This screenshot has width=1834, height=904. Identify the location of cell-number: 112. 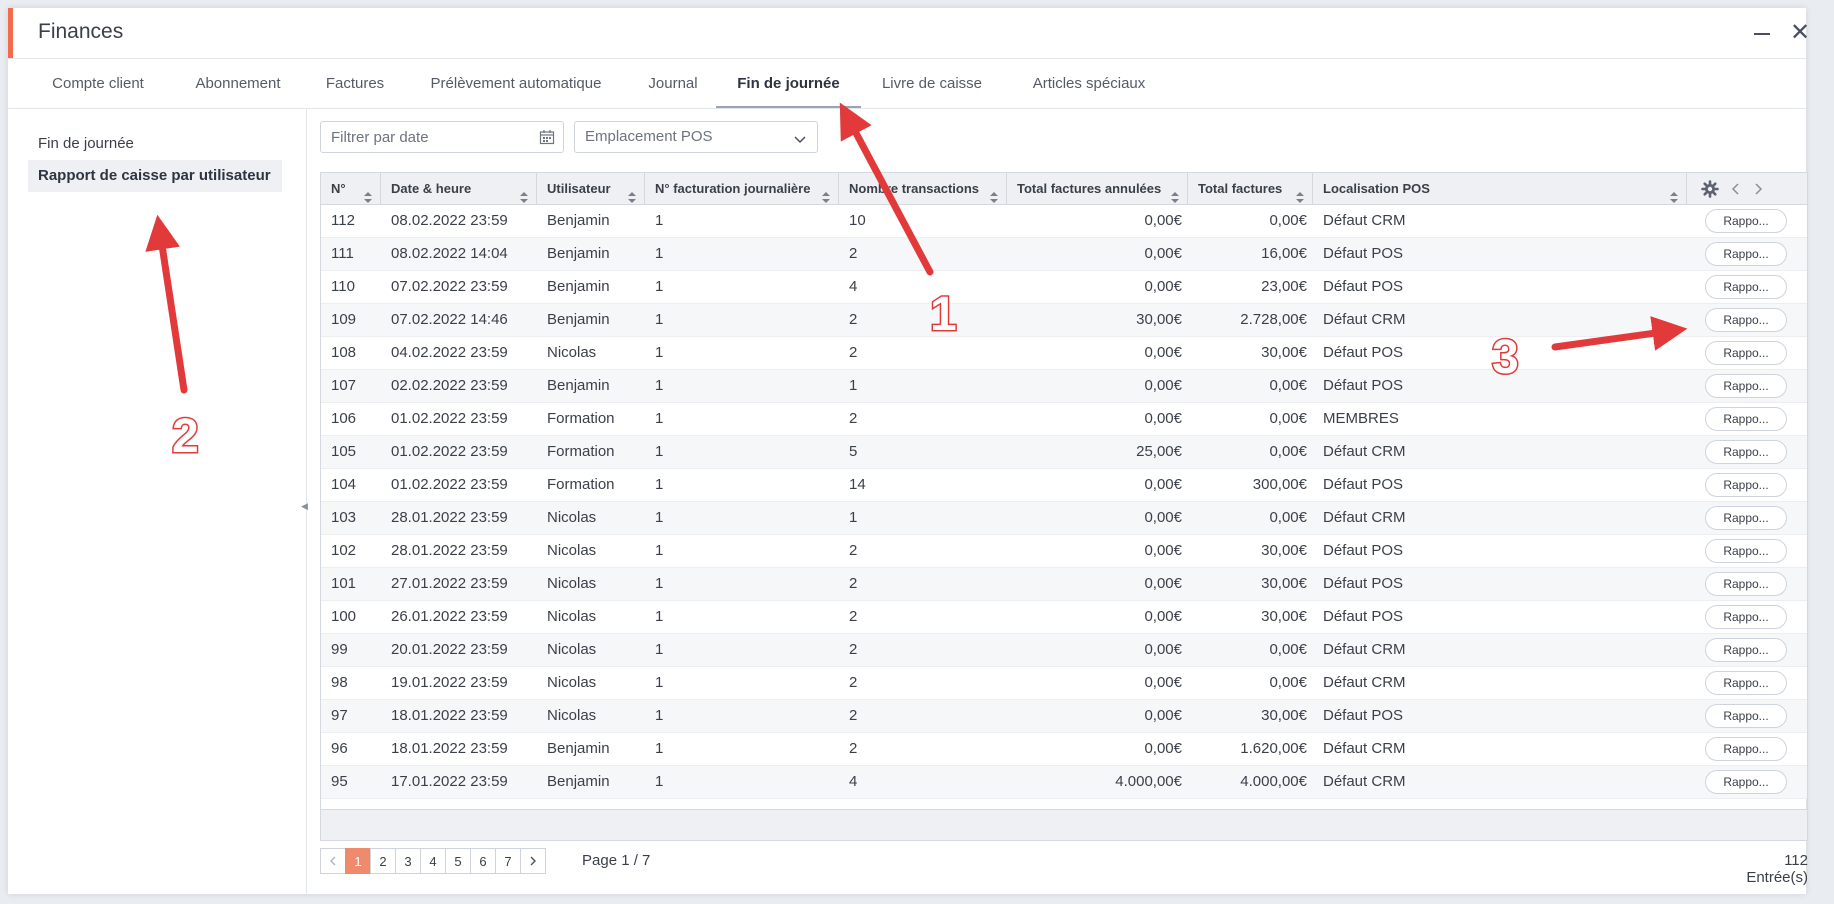
(343, 220).